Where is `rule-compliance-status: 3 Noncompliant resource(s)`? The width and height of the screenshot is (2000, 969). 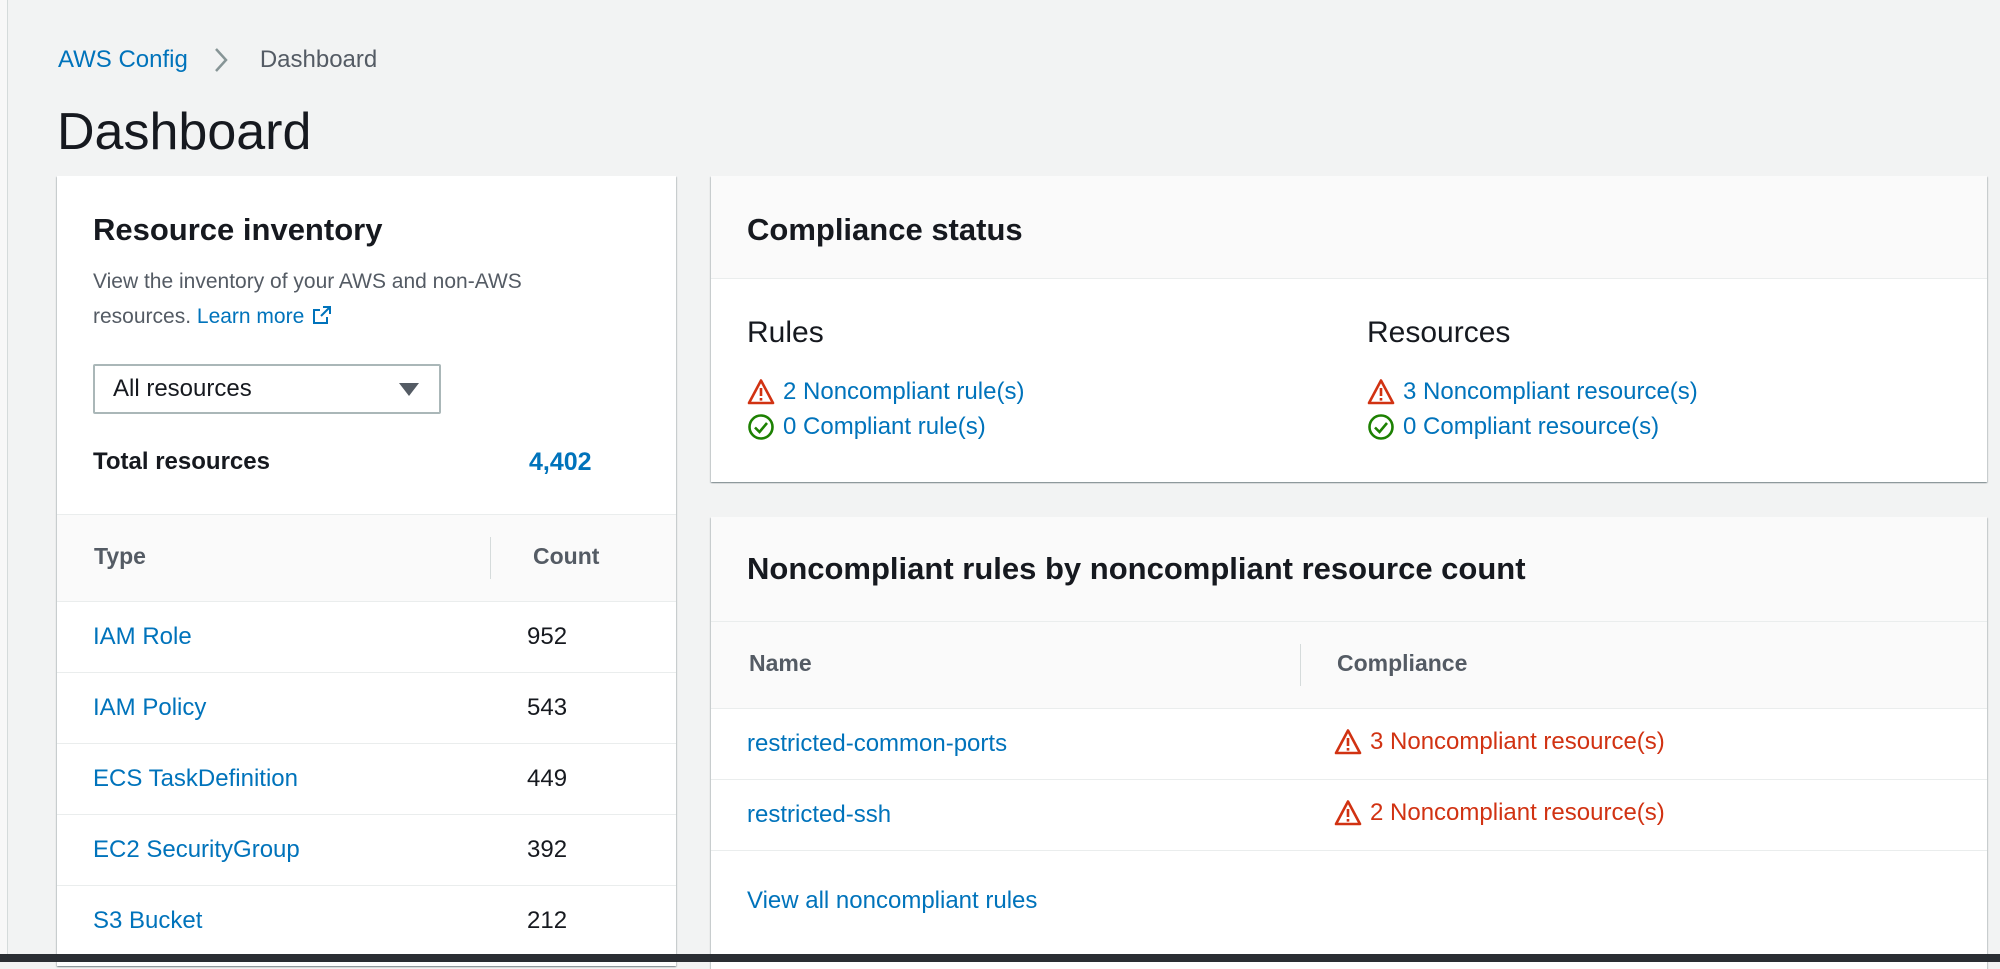
rule-compliance-status: 3 Noncompliant resource(s) is located at coordinates (1499, 742).